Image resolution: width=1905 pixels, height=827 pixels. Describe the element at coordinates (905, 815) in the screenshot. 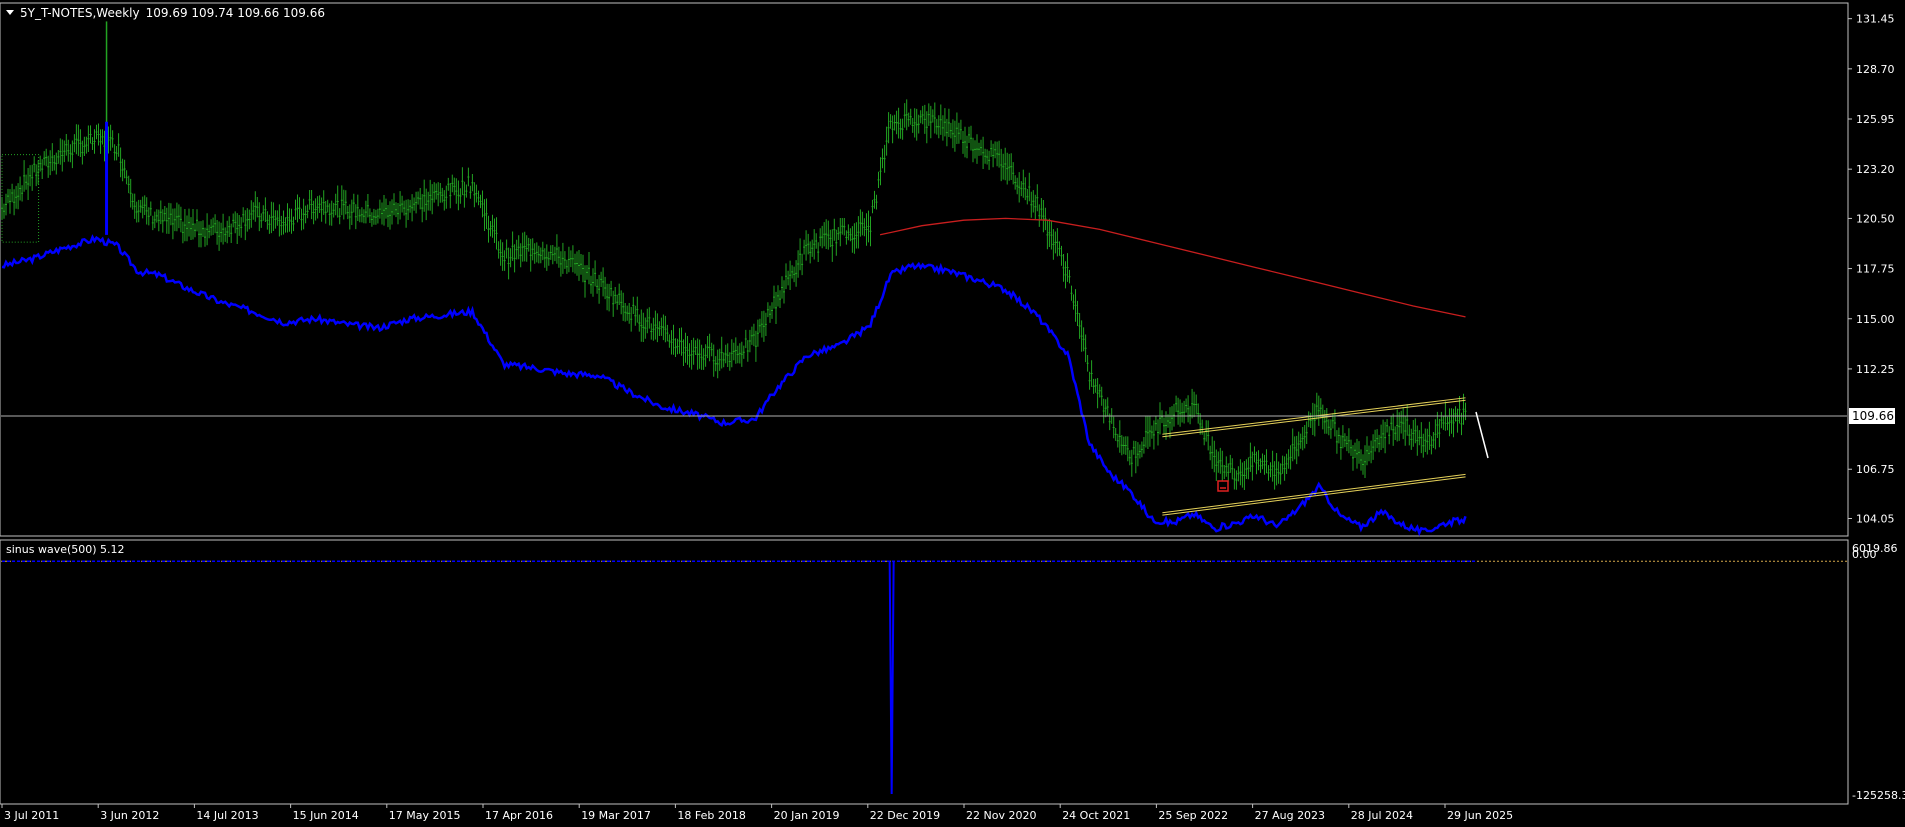

I see `x-tick-label: 22 Dec 2019` at that location.